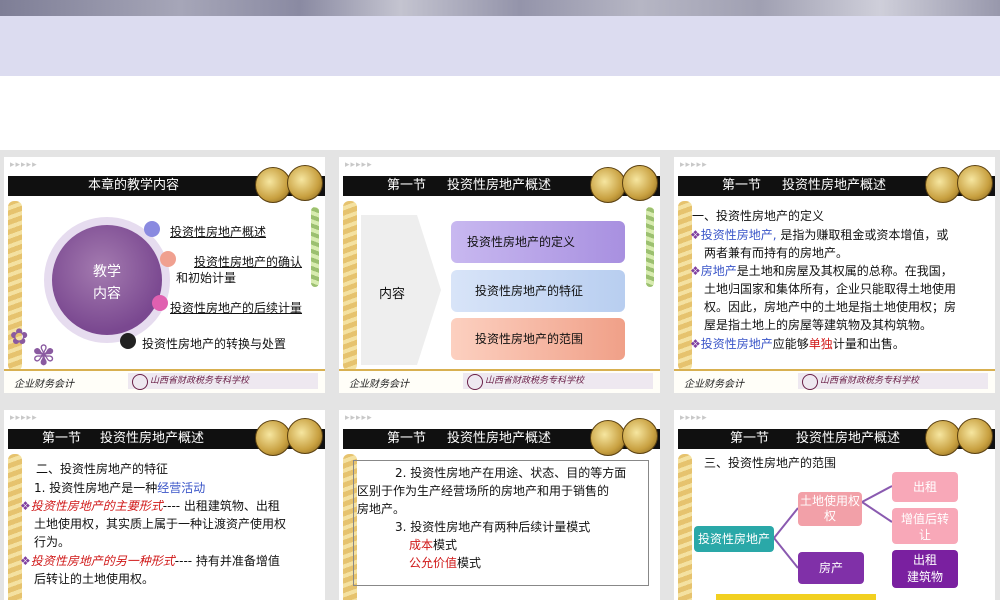 The height and width of the screenshot is (600, 1000). What do you see at coordinates (392, 294) in the screenshot?
I see `content-label: 内容` at bounding box center [392, 294].